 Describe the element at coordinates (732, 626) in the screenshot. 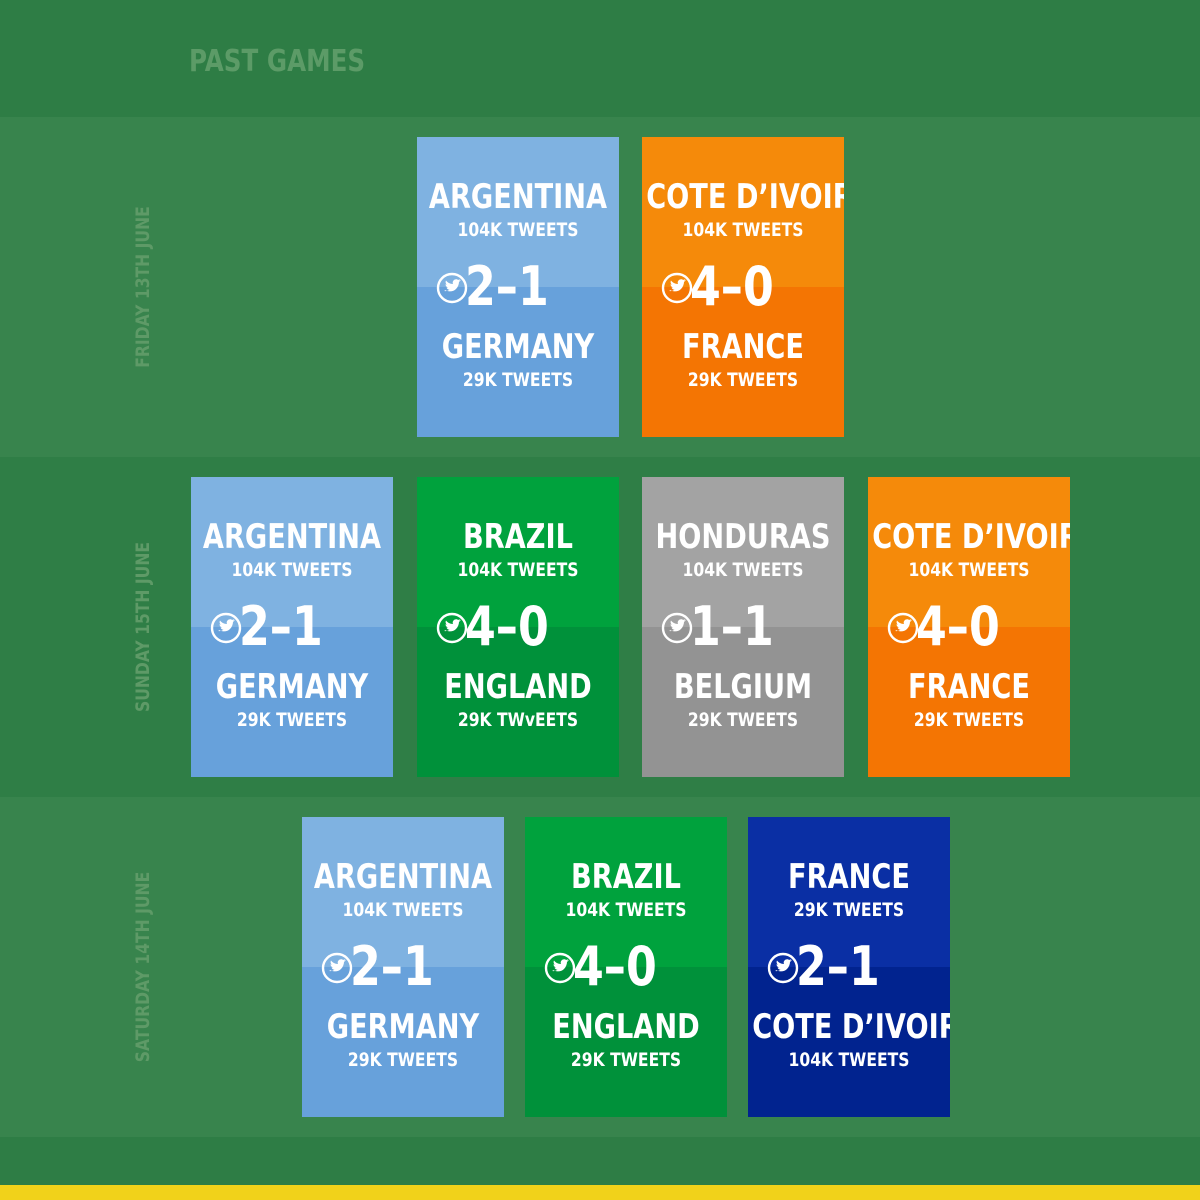

I see `match-score: 1–1` at that location.